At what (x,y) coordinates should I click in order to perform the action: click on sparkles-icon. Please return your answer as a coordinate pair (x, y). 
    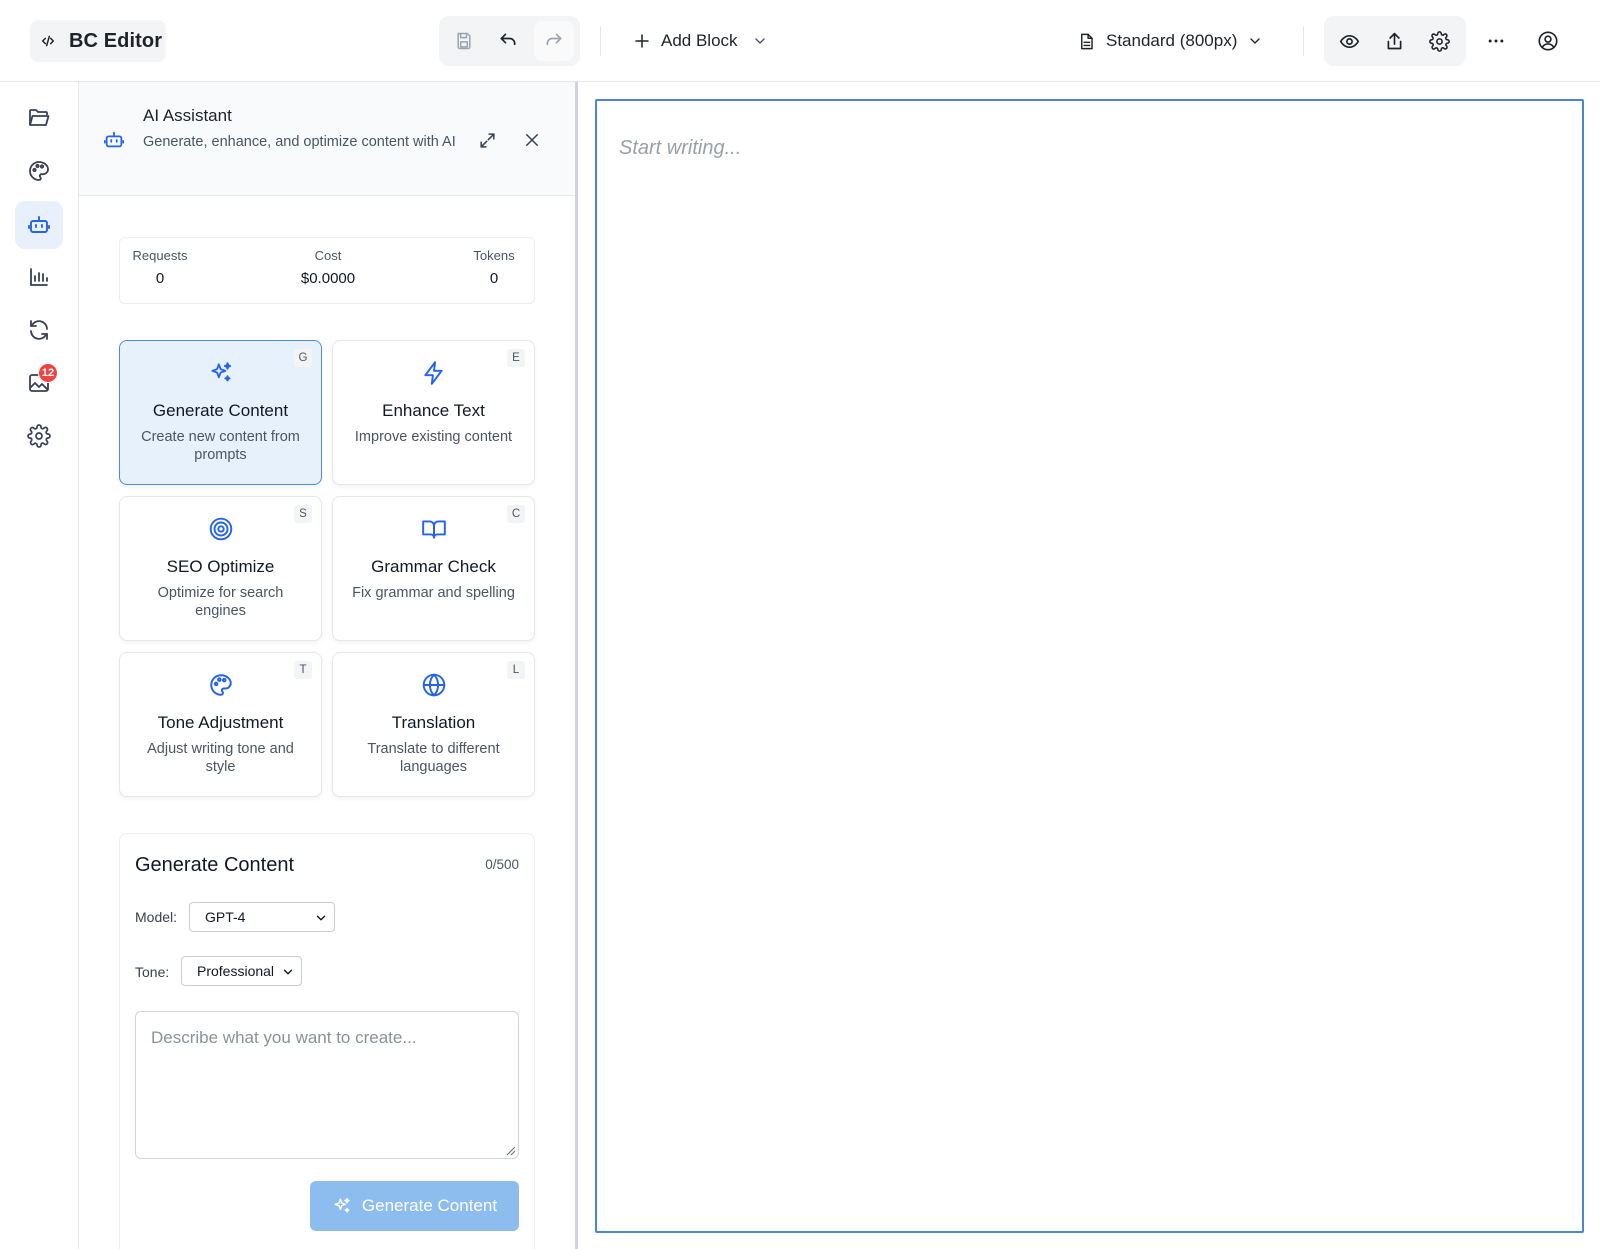
    Looking at the image, I should click on (220, 373).